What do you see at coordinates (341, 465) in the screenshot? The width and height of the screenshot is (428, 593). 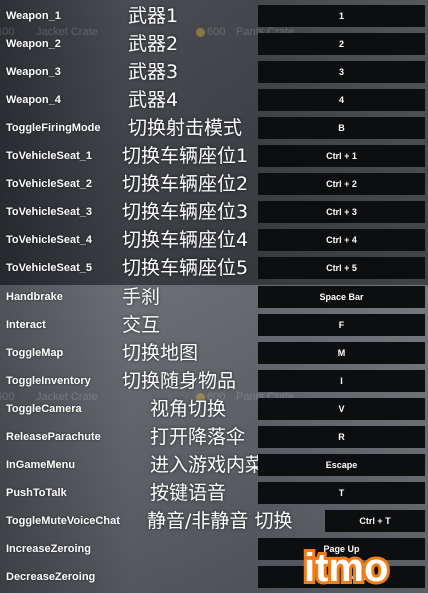 I see `key-binding-field: Escape` at bounding box center [341, 465].